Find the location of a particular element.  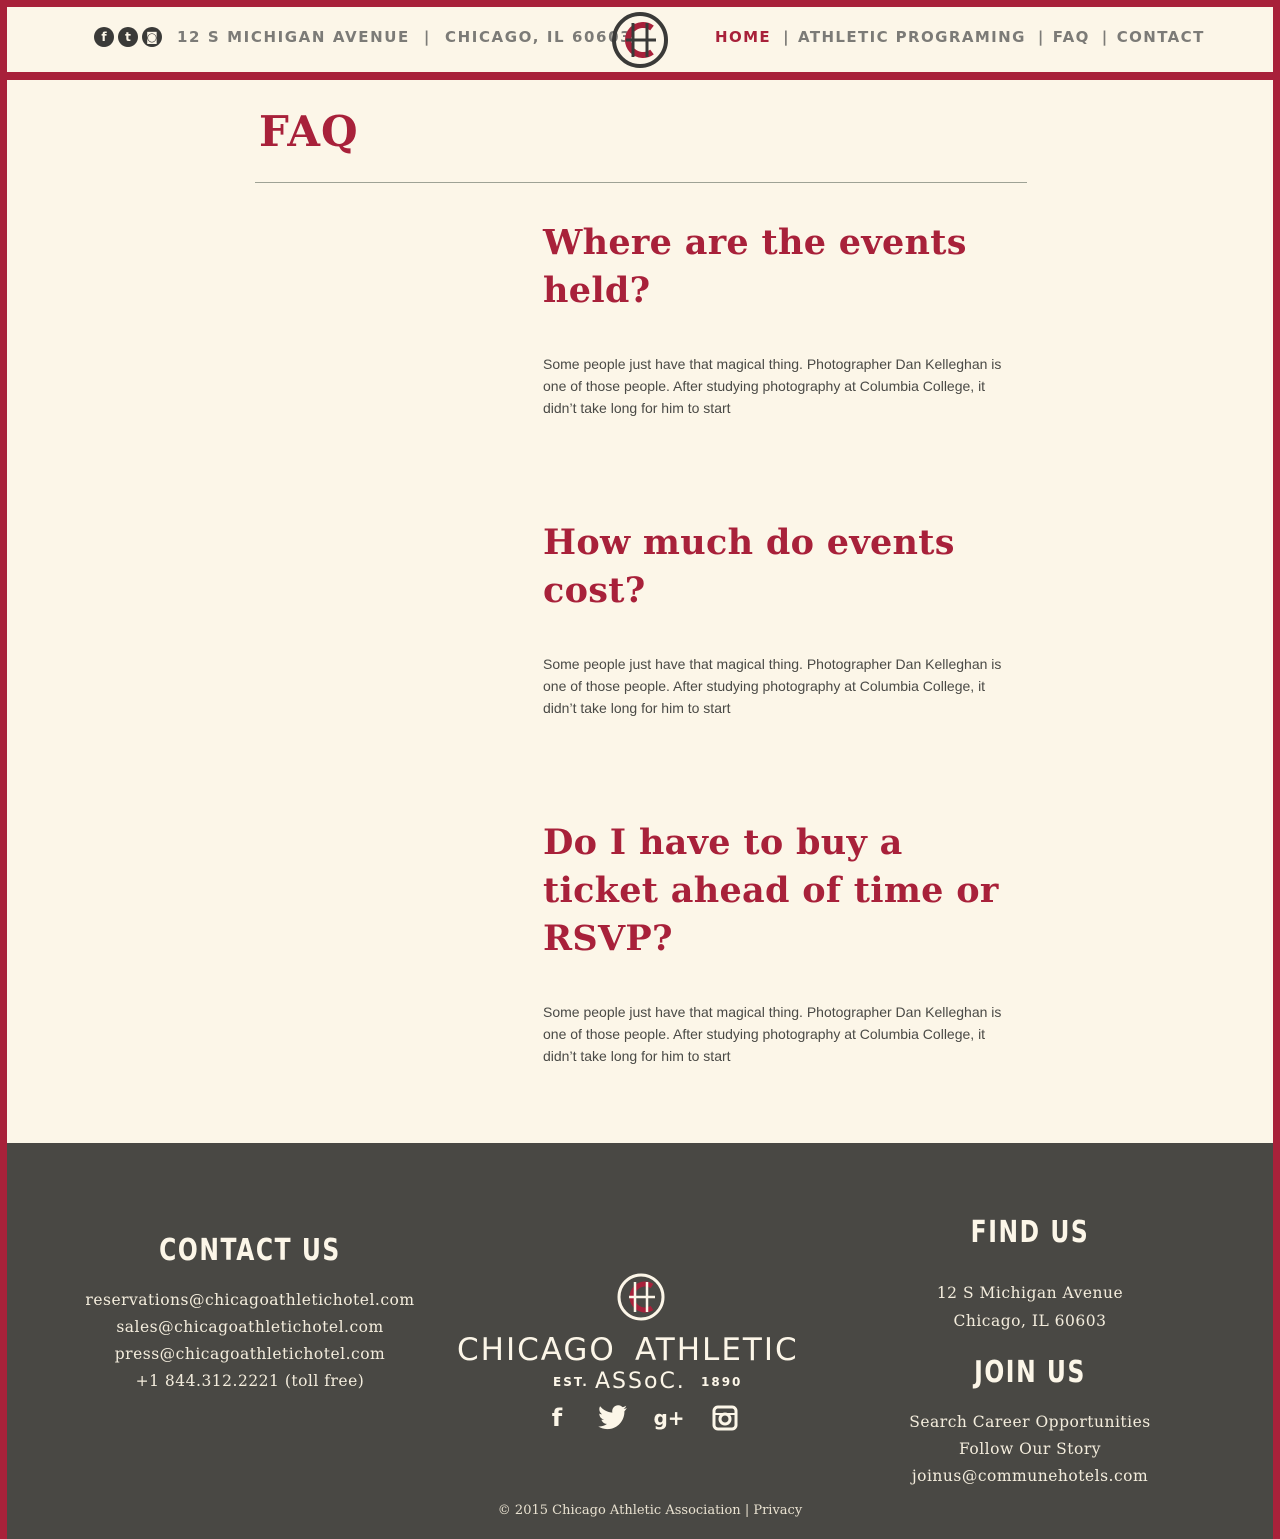

footer-social-links: f g+ is located at coordinates (641, 1418).